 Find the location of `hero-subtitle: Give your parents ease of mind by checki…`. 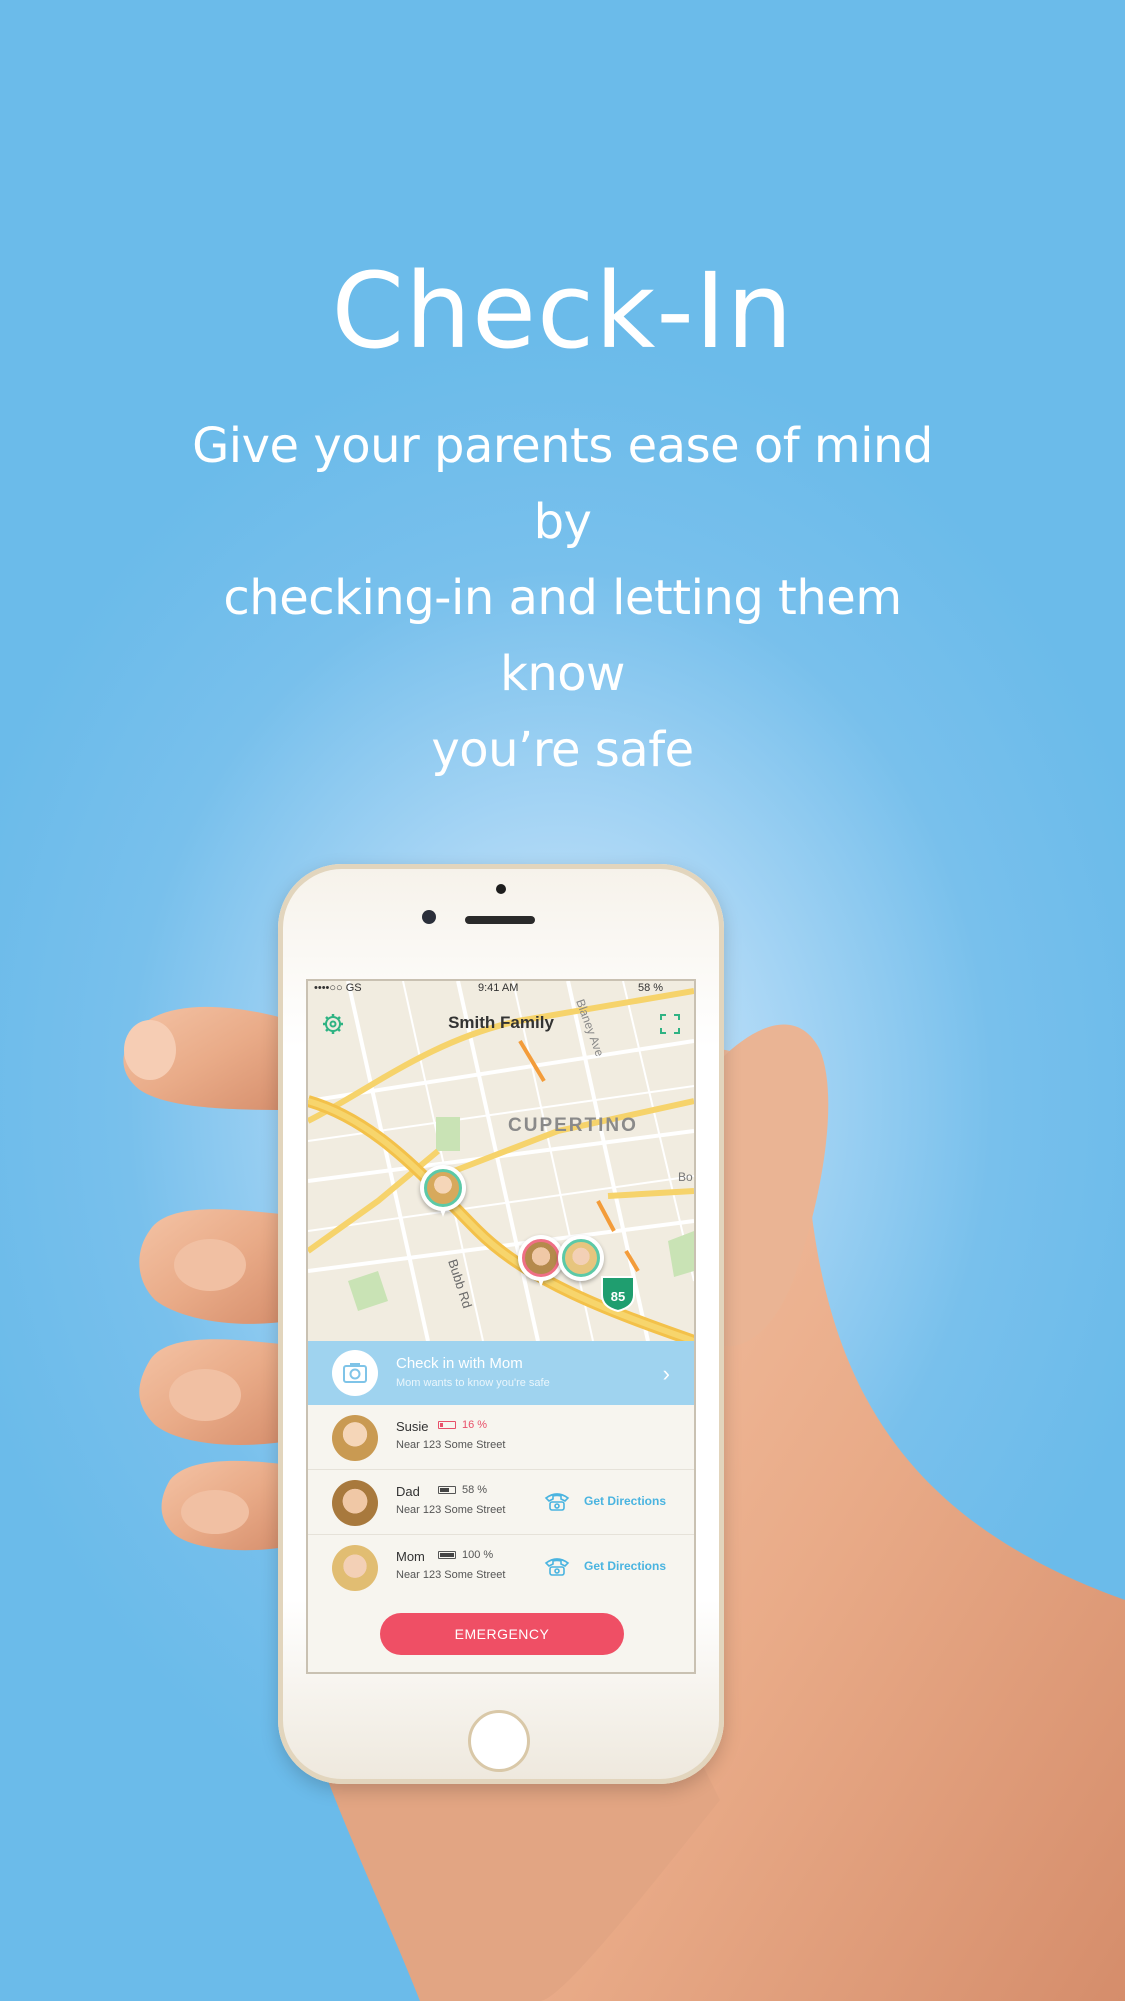

hero-subtitle: Give your parents ease of mind by checki… is located at coordinates (562, 598).